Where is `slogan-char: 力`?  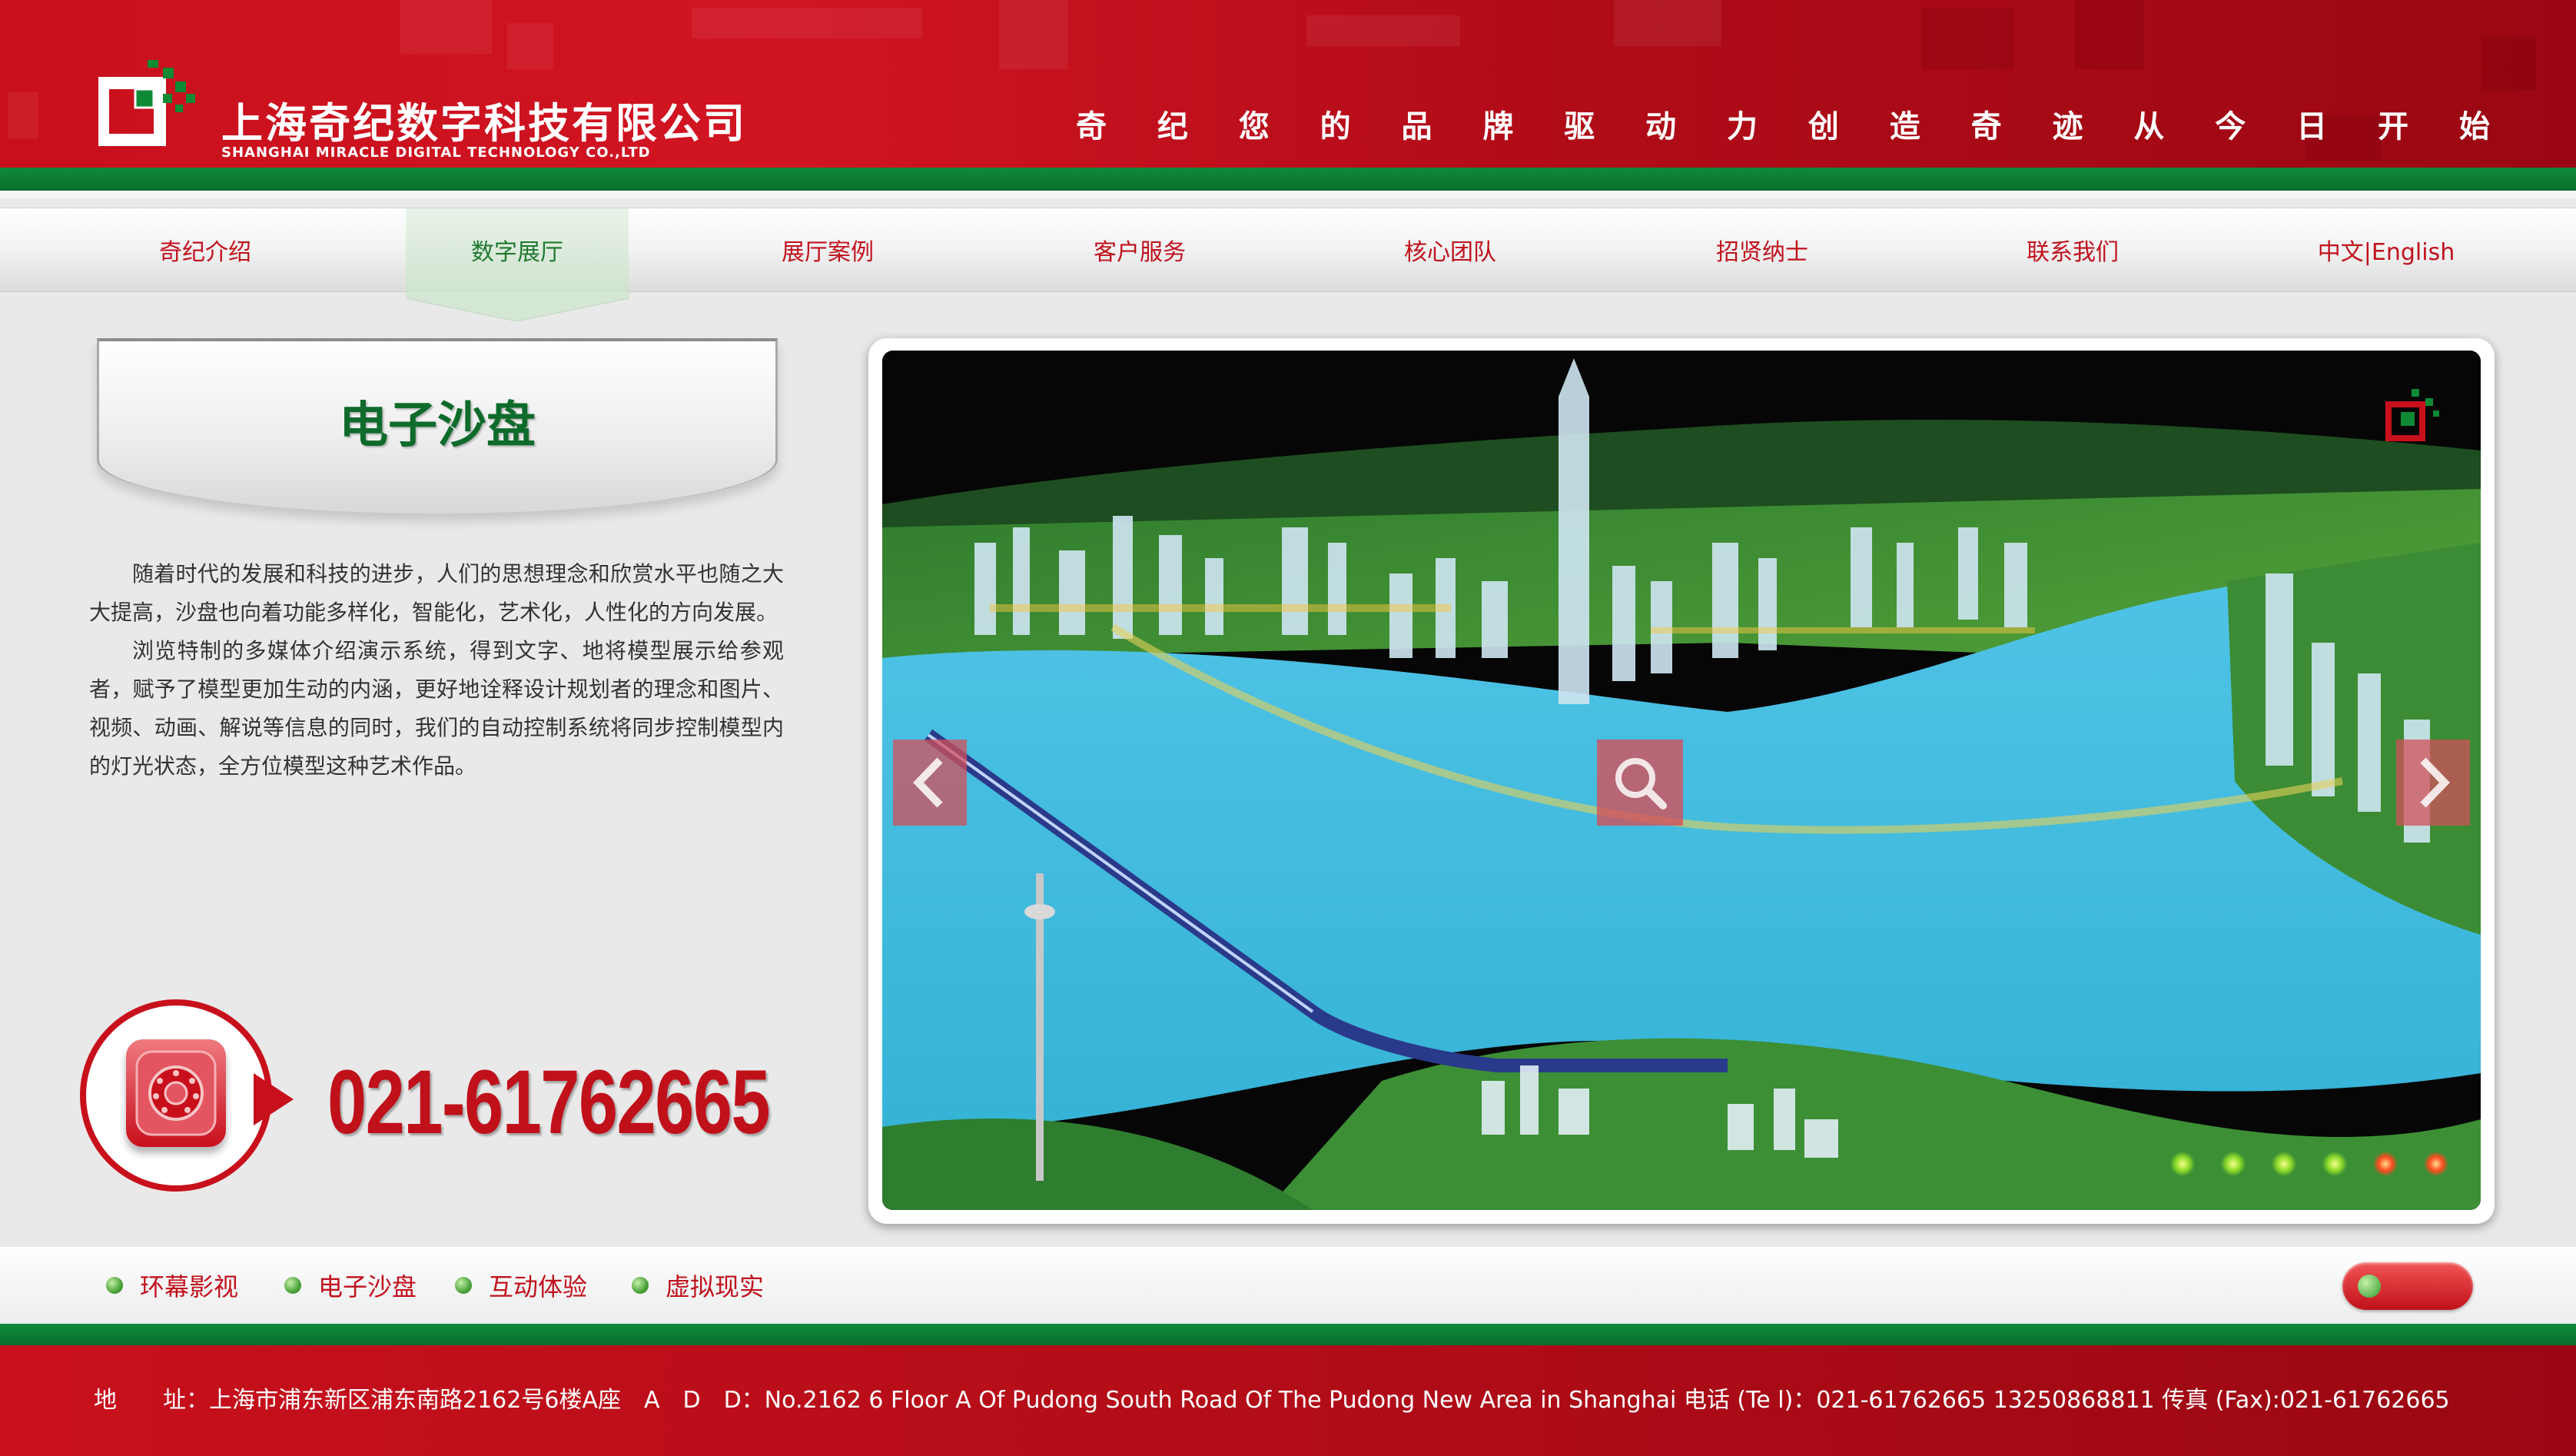 slogan-char: 力 is located at coordinates (1742, 126).